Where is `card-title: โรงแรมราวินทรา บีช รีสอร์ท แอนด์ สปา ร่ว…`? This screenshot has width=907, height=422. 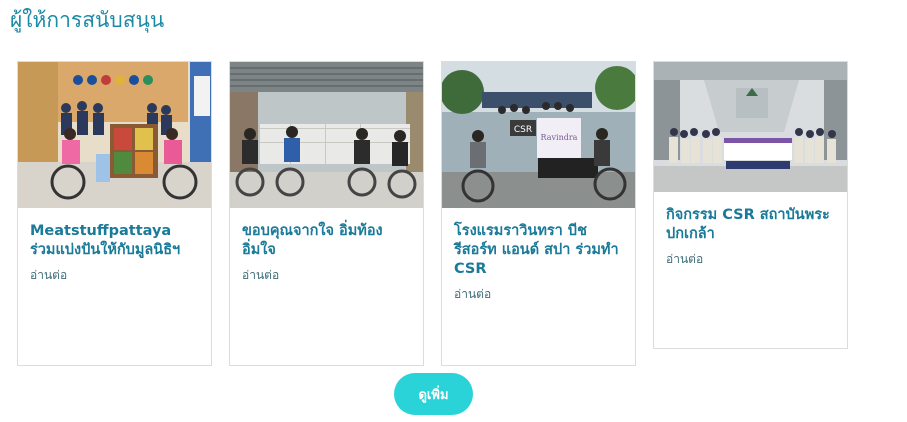 card-title: โรงแรมราวินทรา บีช รีสอร์ท แอนด์ สปา ร่ว… is located at coordinates (538, 250).